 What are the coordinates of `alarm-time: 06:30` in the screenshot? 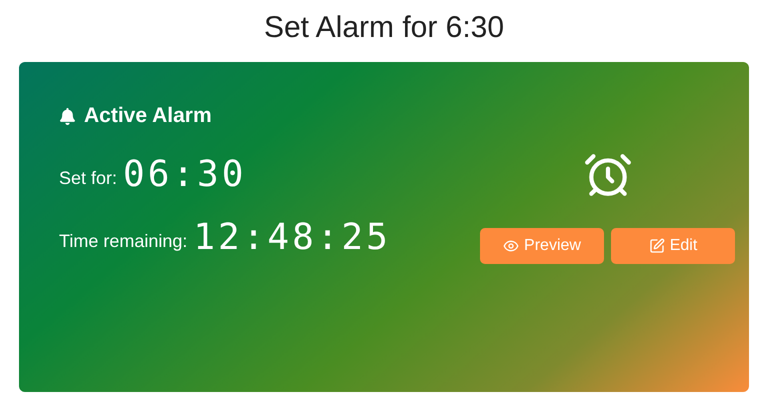 It's located at (184, 174).